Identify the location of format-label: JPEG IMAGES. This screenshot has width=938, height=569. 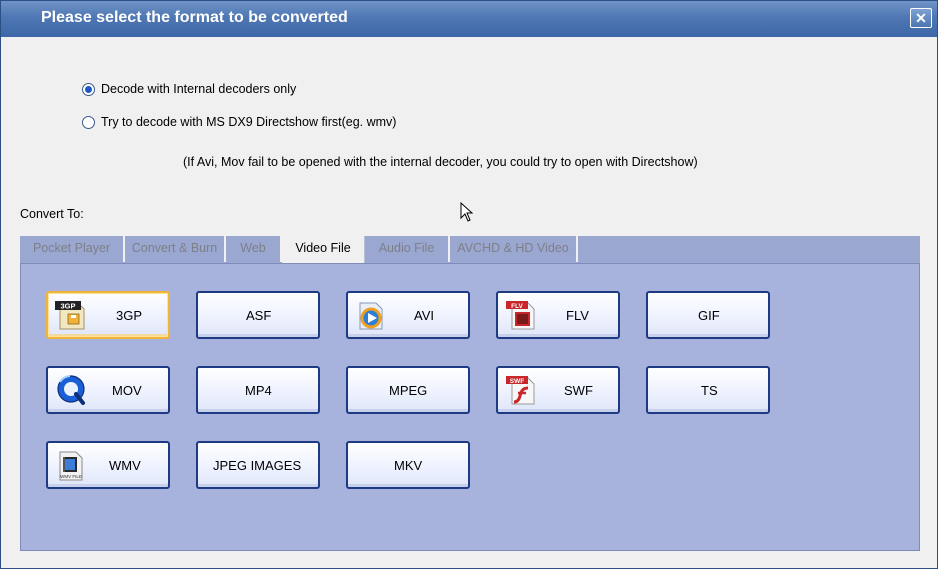
(257, 465).